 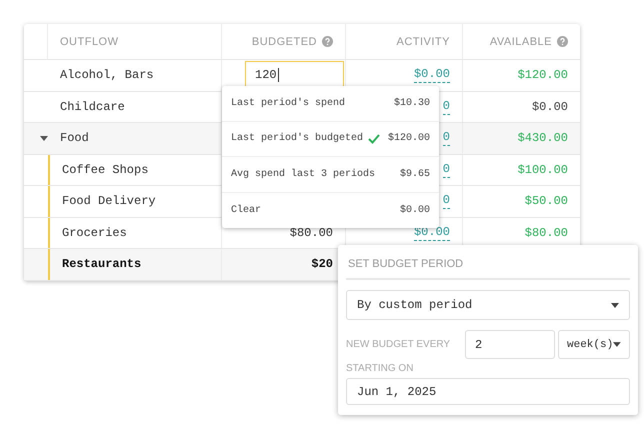 I want to click on menu-item: Last period's budgeted $120.00, so click(x=330, y=139).